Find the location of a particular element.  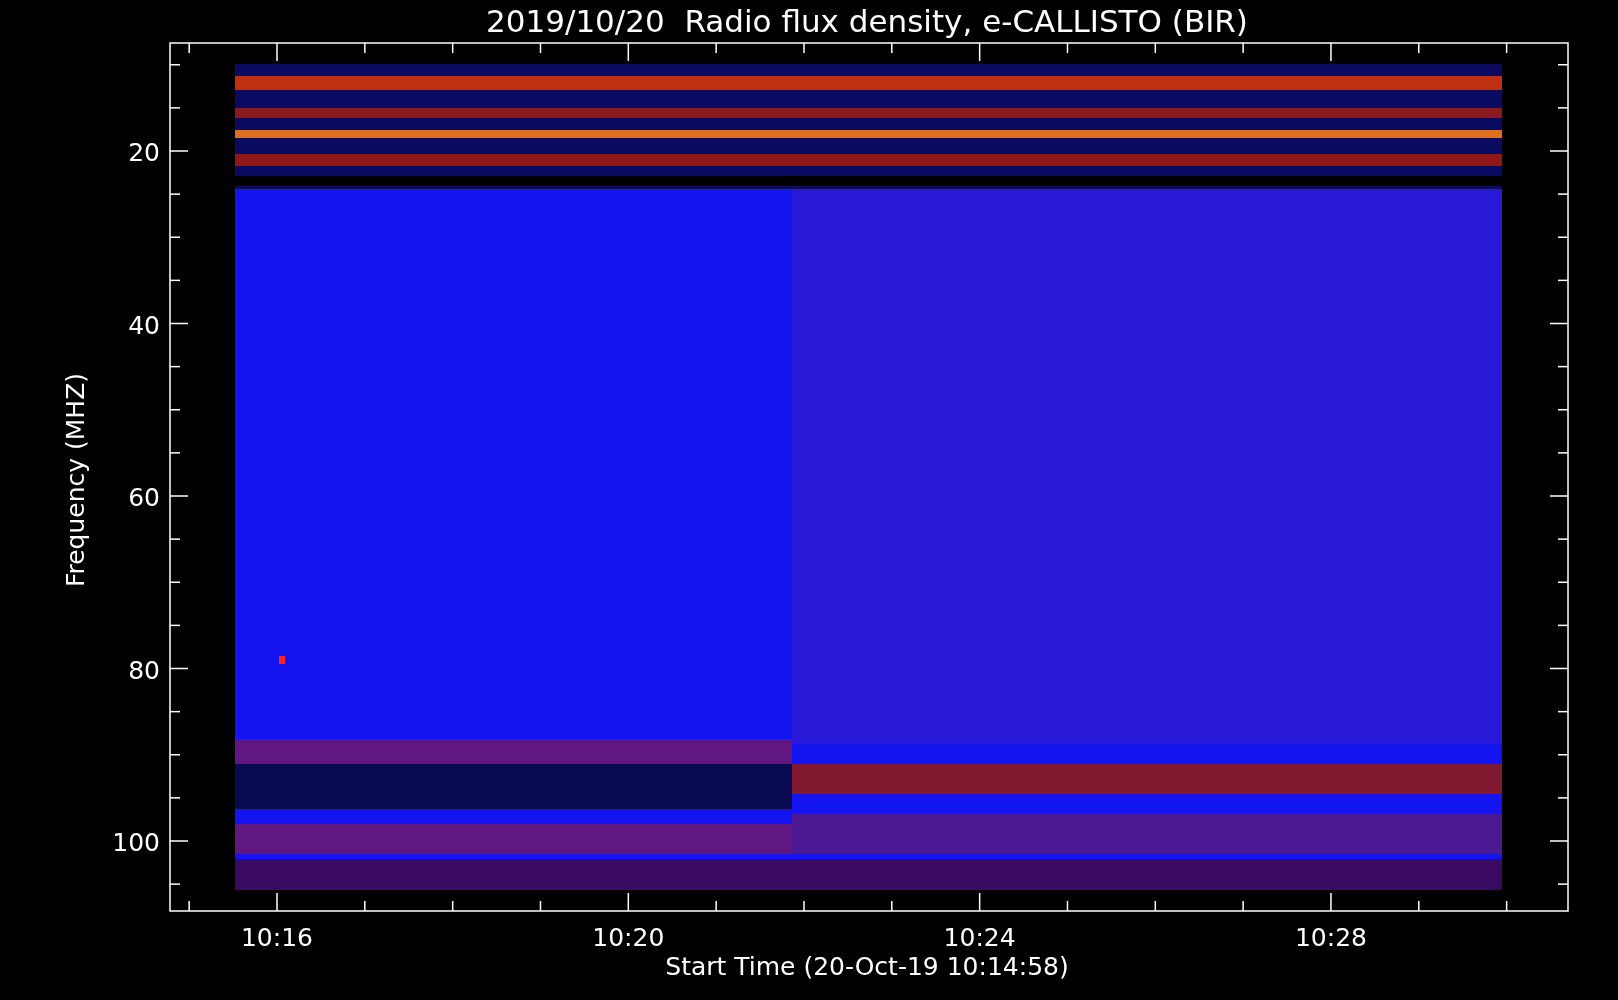

y-tick-label: 60 is located at coordinates (144, 497).